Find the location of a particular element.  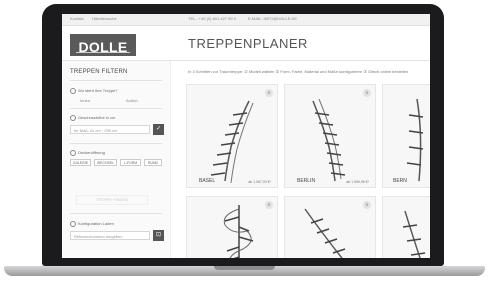

step-3-icon is located at coordinates (73, 153).